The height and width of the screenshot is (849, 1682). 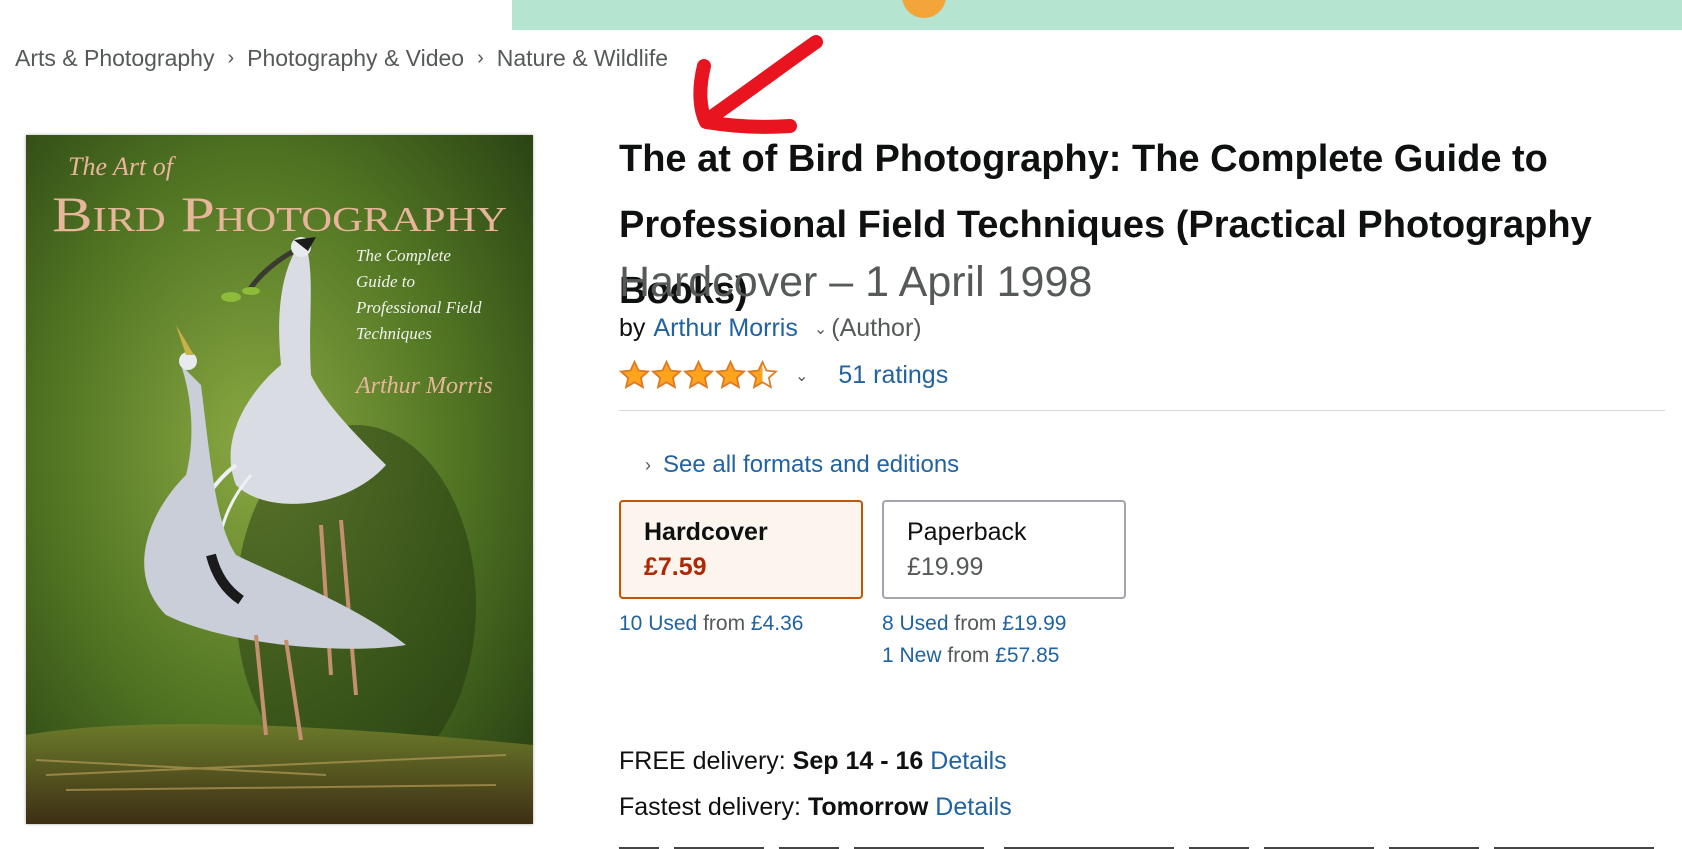 What do you see at coordinates (868, 807) in the screenshot?
I see `fastest-delivery-date: Tomorrow` at bounding box center [868, 807].